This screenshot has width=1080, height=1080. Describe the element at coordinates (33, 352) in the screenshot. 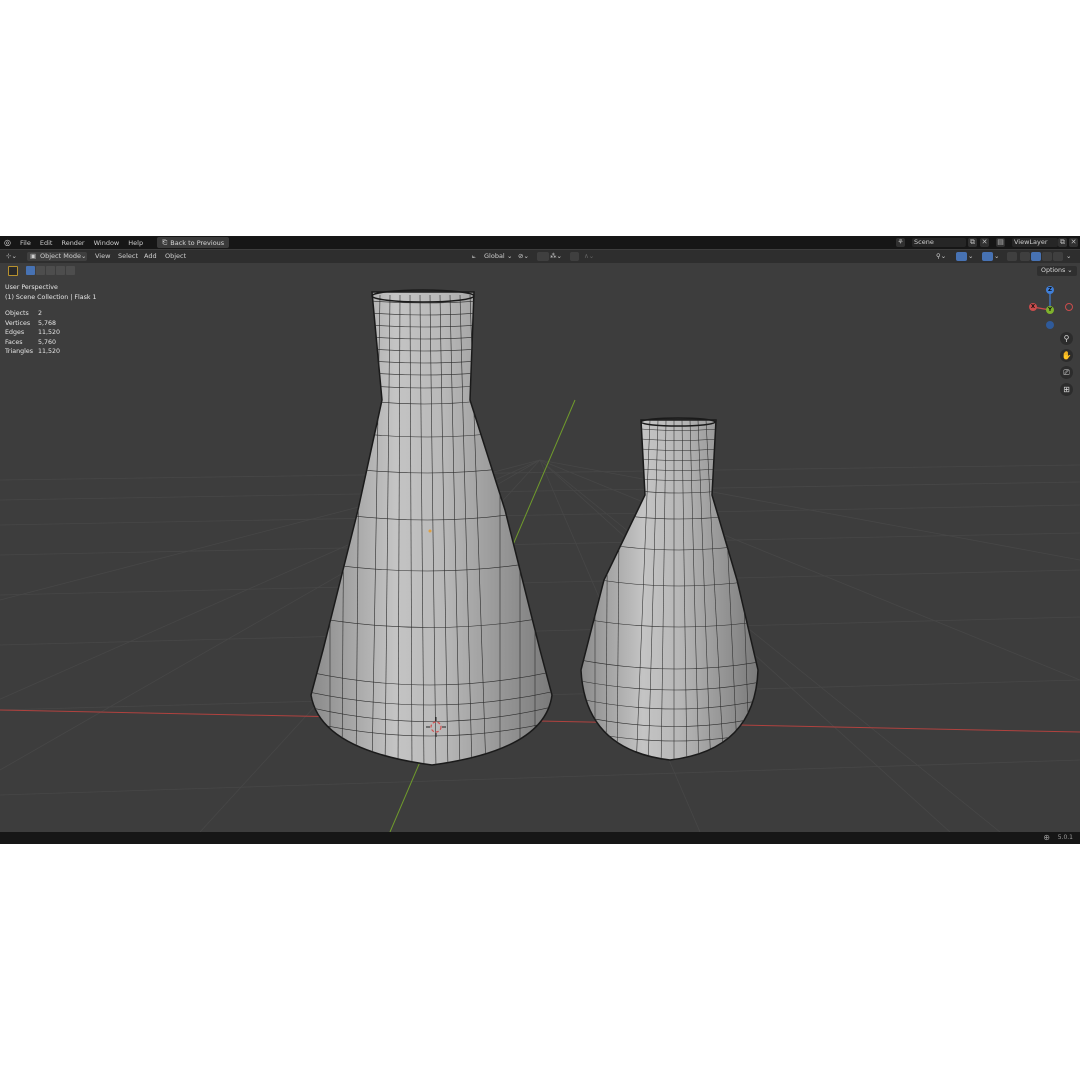

I see `stat-row: Triangles 11,520` at that location.